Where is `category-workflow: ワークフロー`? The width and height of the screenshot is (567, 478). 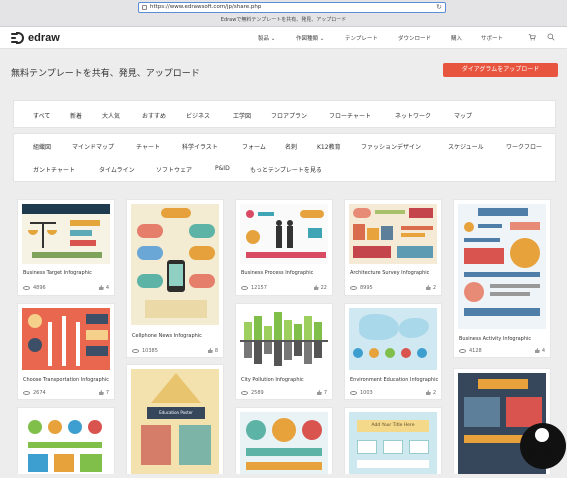 category-workflow: ワークフロー is located at coordinates (524, 146).